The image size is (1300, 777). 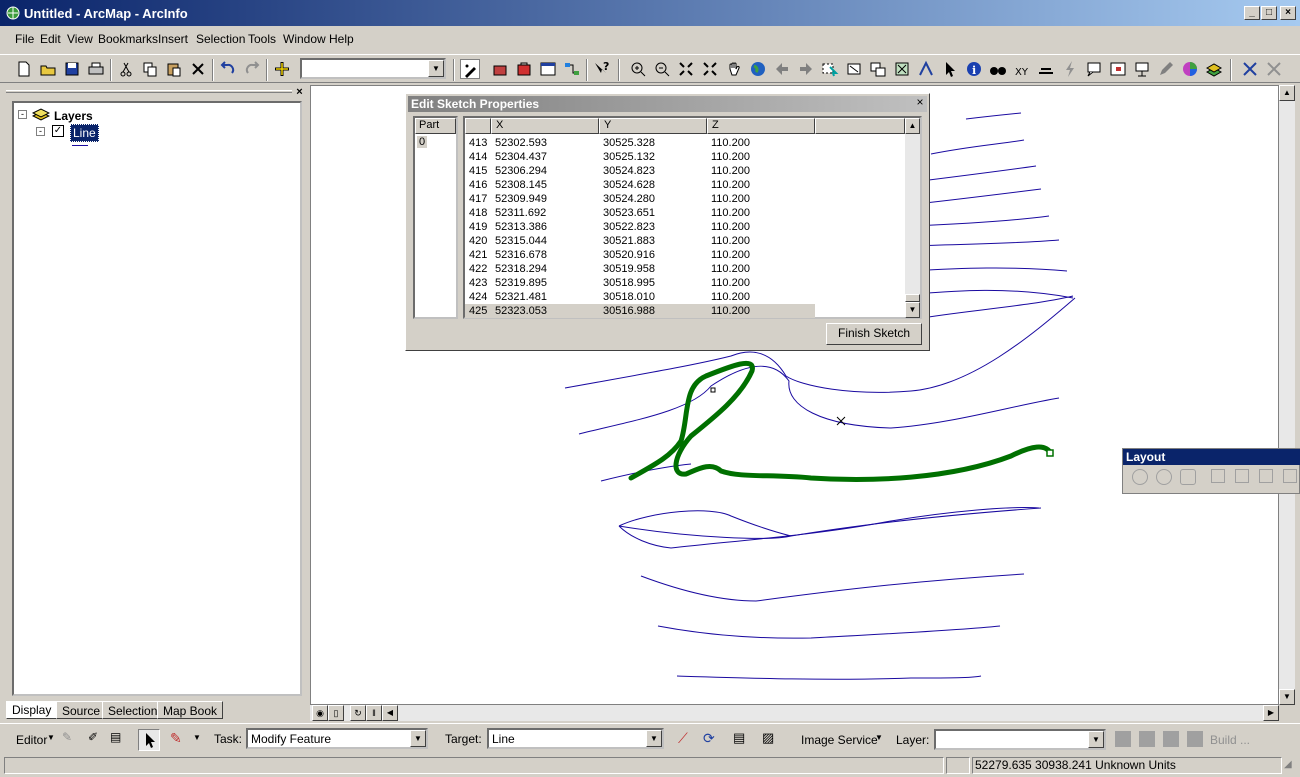 What do you see at coordinates (320, 713) in the screenshot?
I see `data-view-icon: ◉` at bounding box center [320, 713].